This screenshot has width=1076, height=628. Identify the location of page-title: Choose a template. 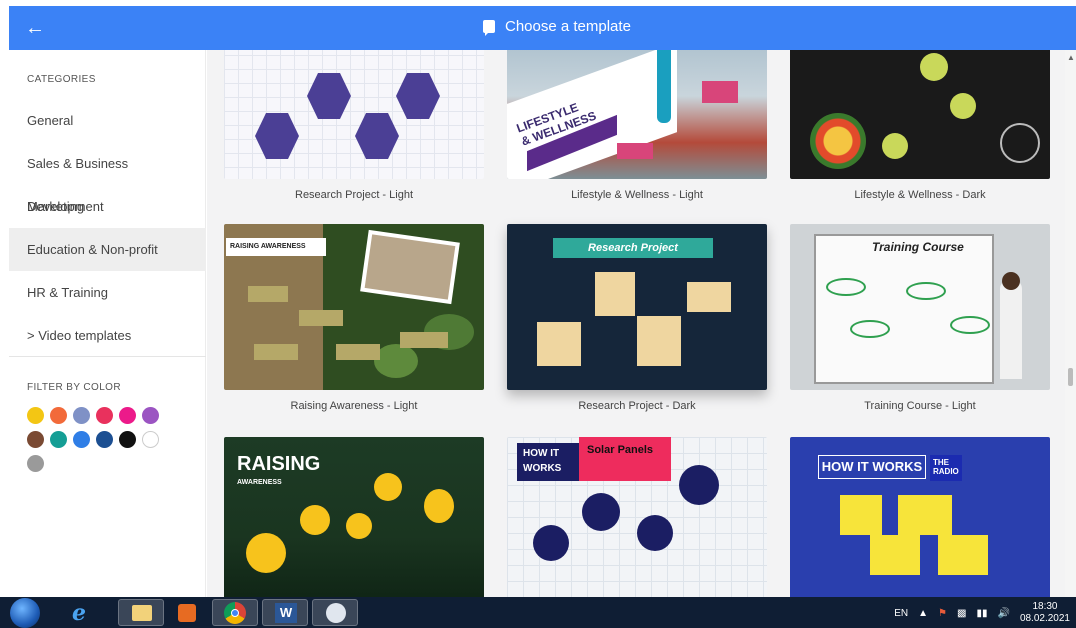
(568, 26).